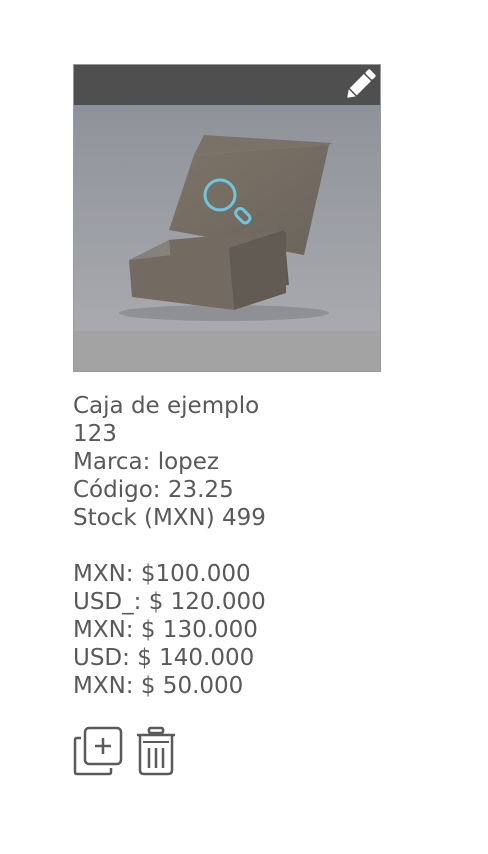 Image resolution: width=488 pixels, height=854 pixels. Describe the element at coordinates (169, 518) in the screenshot. I see `product-stock: Stock (MXN) 499` at that location.